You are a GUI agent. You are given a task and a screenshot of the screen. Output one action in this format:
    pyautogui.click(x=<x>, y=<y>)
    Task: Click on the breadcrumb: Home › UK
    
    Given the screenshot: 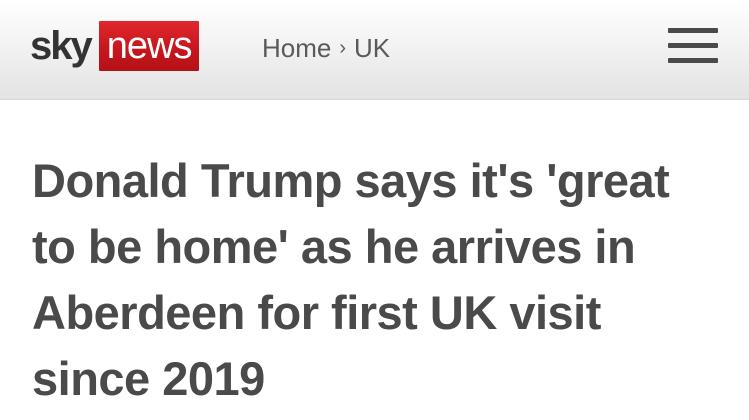 What is the action you would take?
    pyautogui.click(x=326, y=48)
    